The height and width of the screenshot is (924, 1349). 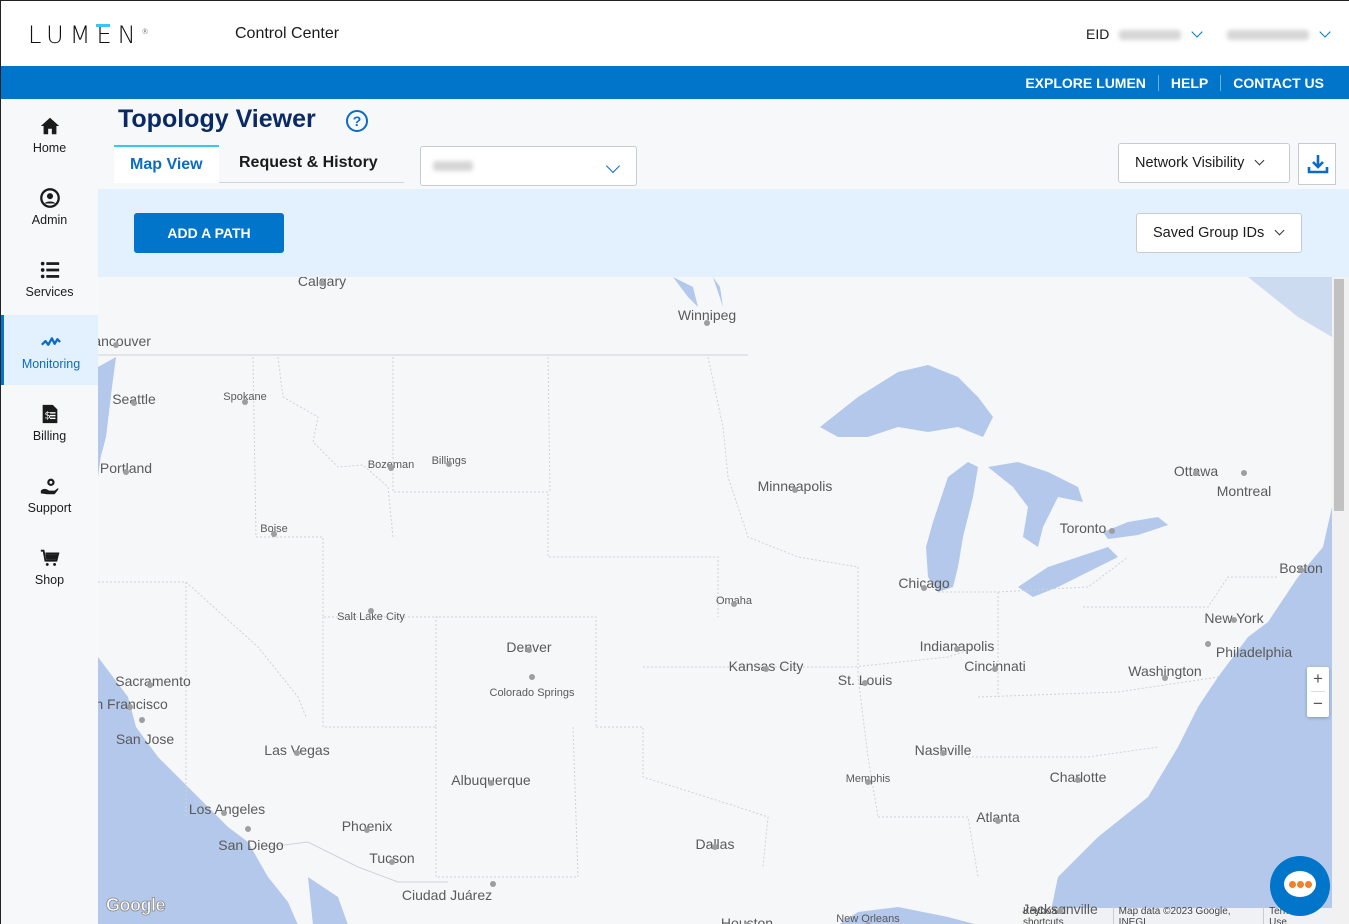 I want to click on map-city-label: Montreal, so click(x=1244, y=491).